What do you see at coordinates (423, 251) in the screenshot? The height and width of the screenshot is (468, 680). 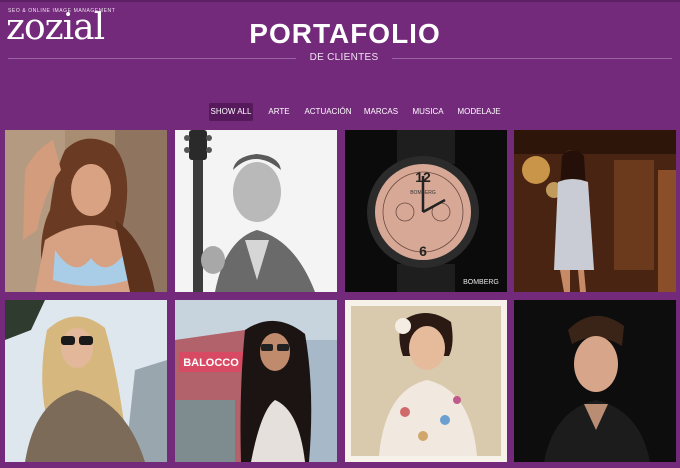 I see `watch-number-6: 6` at bounding box center [423, 251].